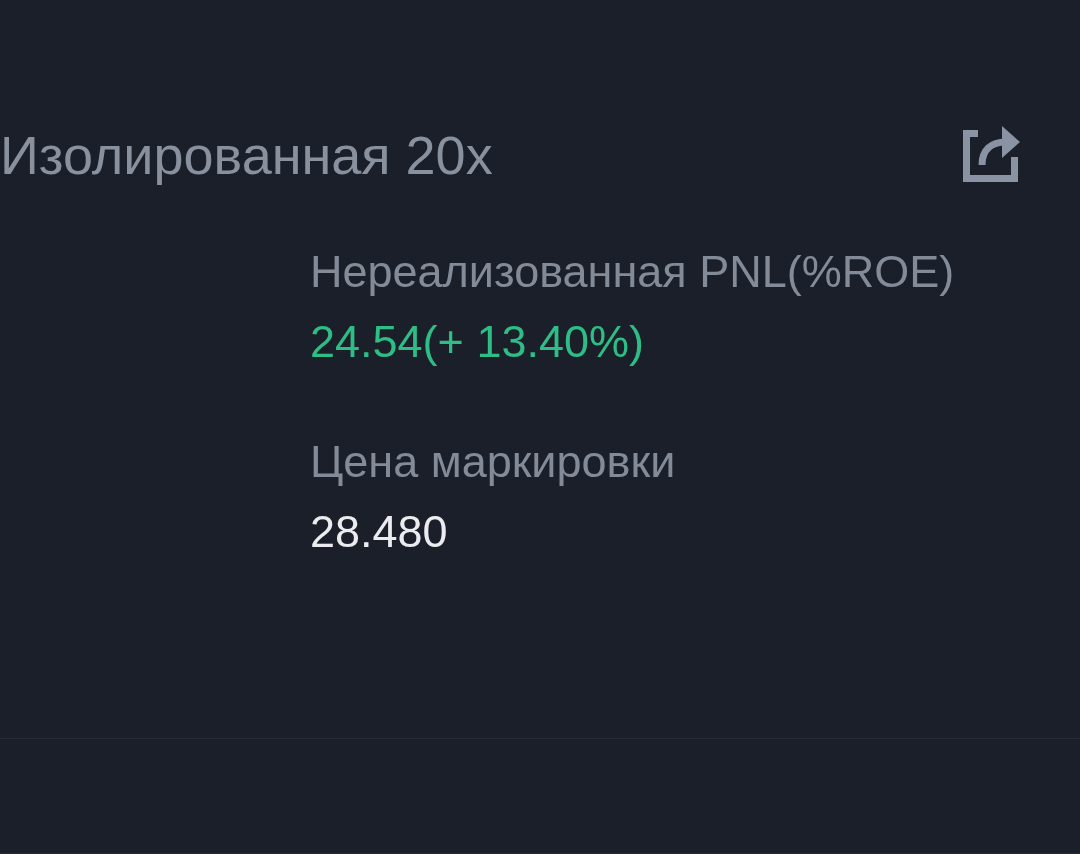 This screenshot has height=854, width=1080. What do you see at coordinates (477, 341) in the screenshot?
I see `field-value: 24.54(+ 13.40%)` at bounding box center [477, 341].